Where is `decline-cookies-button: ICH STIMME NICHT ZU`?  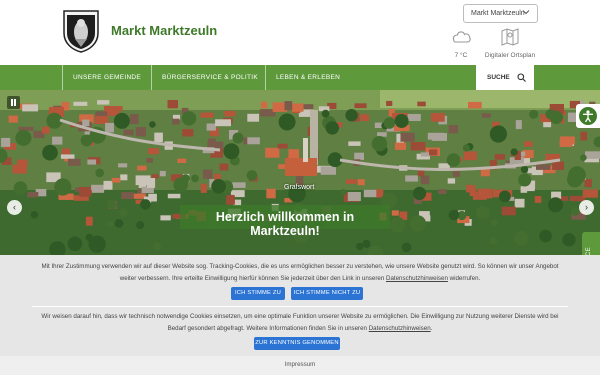
decline-cookies-button: ICH STIMME NICHT ZU is located at coordinates (327, 293).